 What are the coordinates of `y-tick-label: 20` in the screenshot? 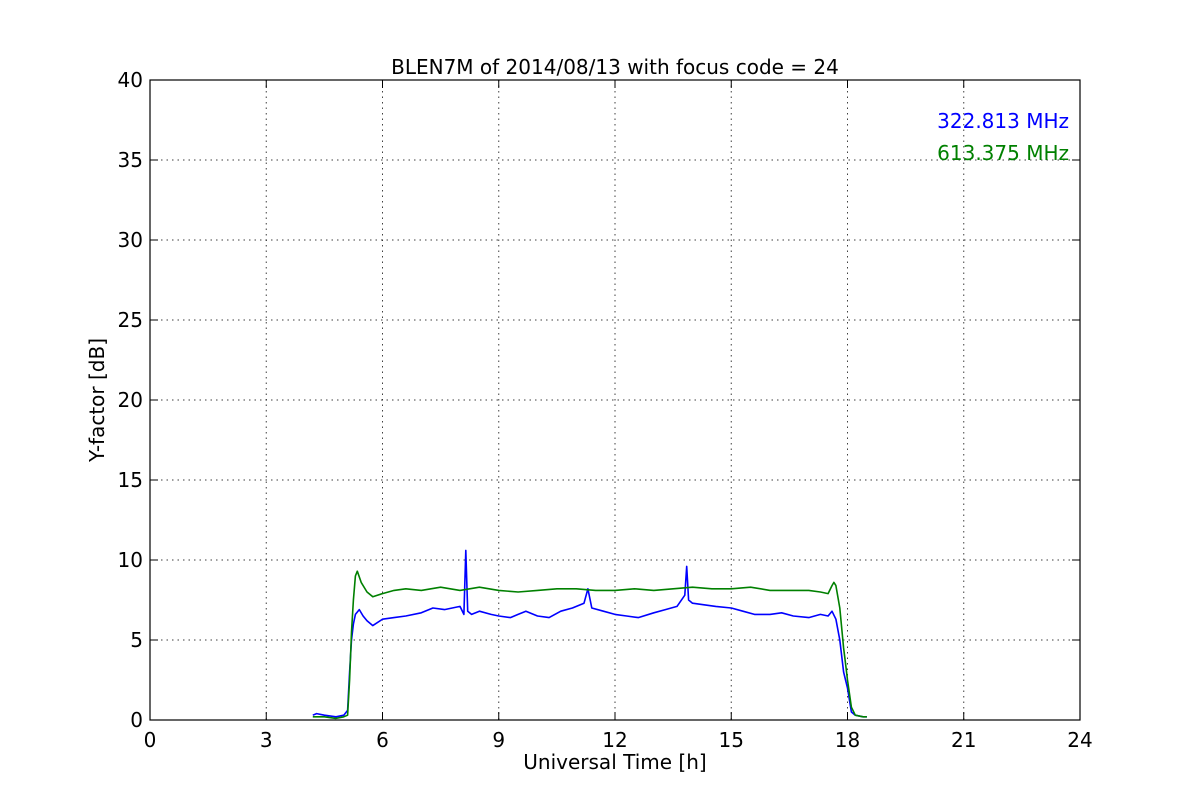 It's located at (130, 400).